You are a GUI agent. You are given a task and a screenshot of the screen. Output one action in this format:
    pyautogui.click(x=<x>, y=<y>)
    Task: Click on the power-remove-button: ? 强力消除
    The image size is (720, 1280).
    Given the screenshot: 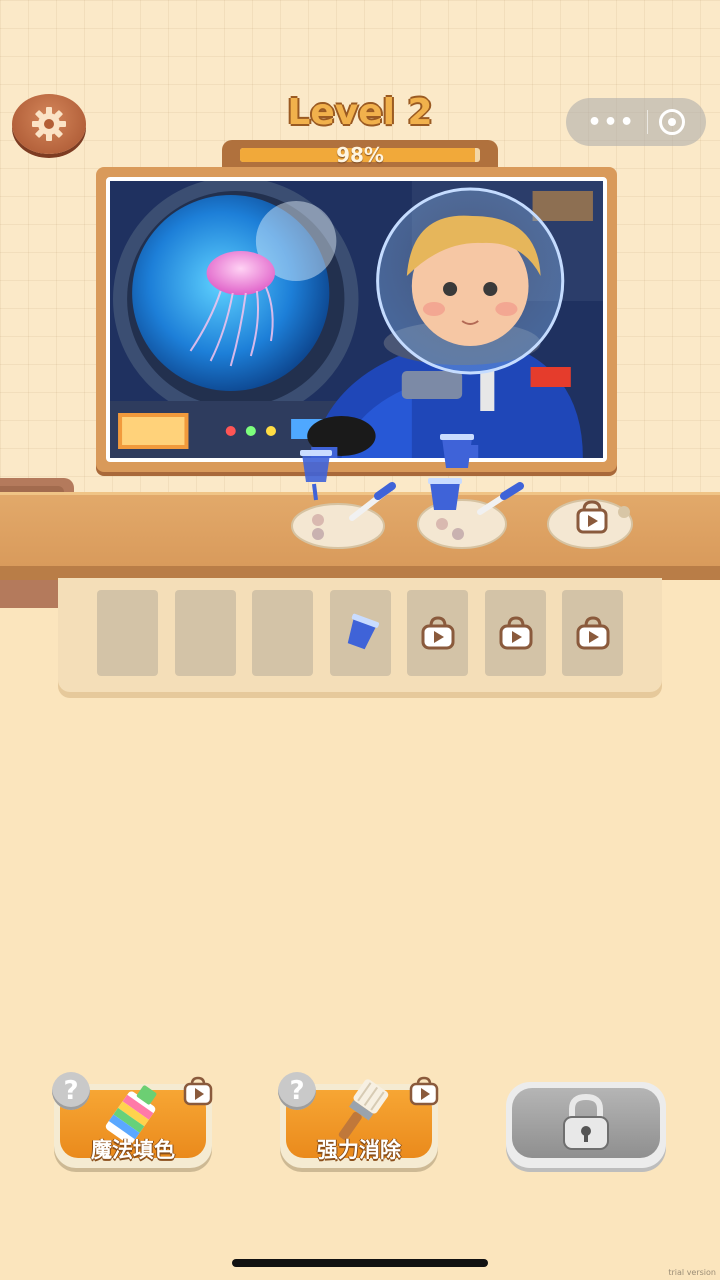 What is the action you would take?
    pyautogui.click(x=358, y=1120)
    